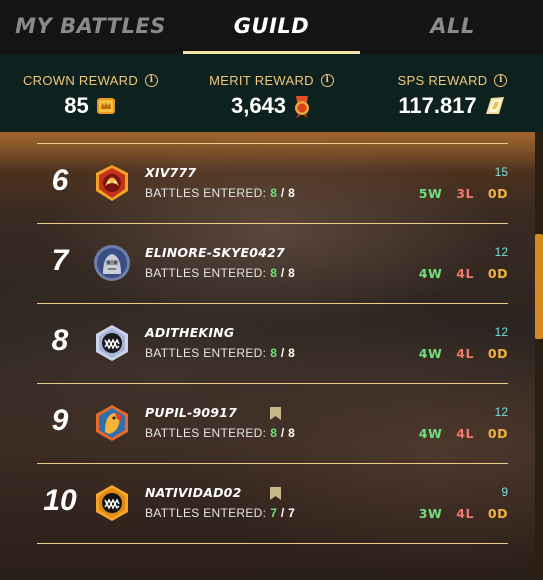  What do you see at coordinates (292, 513) in the screenshot?
I see `battles-total-count: 7` at bounding box center [292, 513].